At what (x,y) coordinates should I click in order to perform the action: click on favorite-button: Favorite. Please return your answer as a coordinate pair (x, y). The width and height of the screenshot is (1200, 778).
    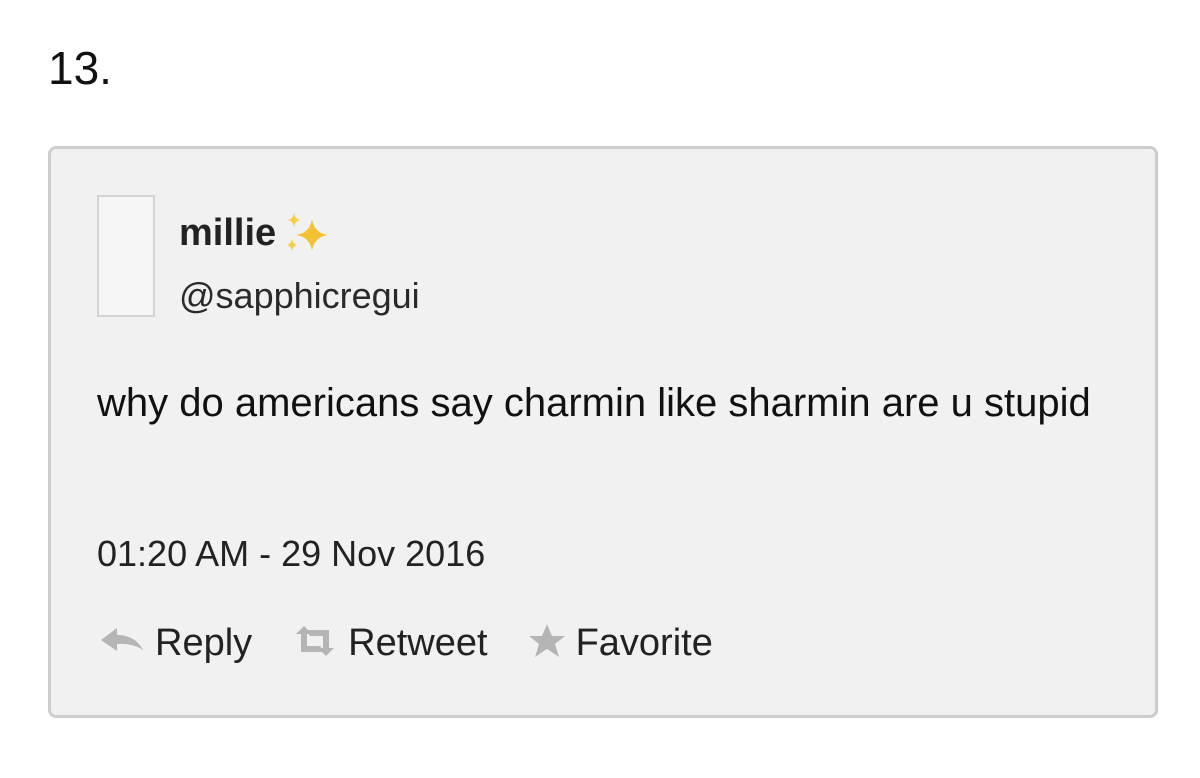
    Looking at the image, I should click on (619, 643).